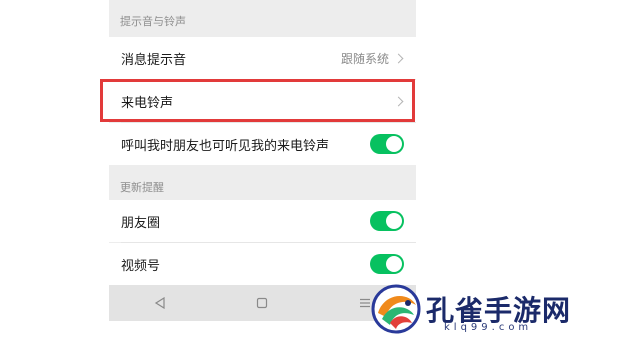 The image size is (617, 338). I want to click on ringtone-highlight-box, so click(257, 100).